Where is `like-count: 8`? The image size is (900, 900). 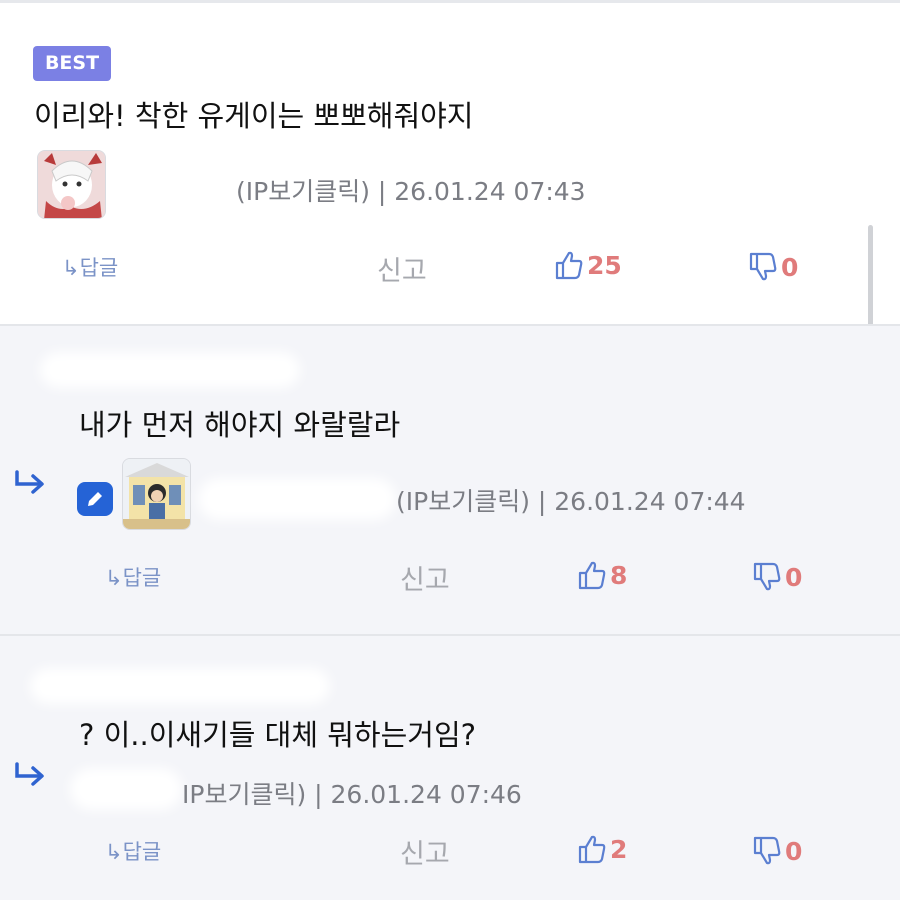
like-count: 8 is located at coordinates (619, 575).